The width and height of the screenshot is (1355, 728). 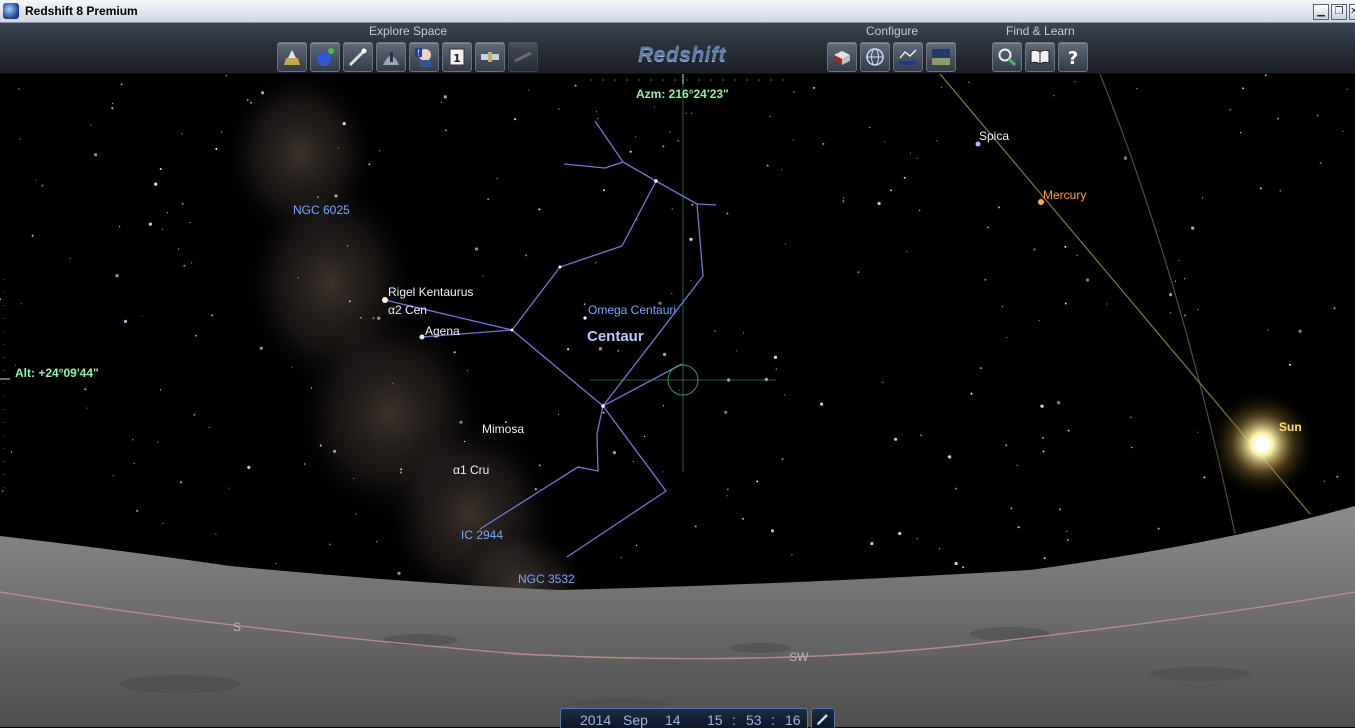 What do you see at coordinates (1064, 195) in the screenshot?
I see `label-mercury: Mercury` at bounding box center [1064, 195].